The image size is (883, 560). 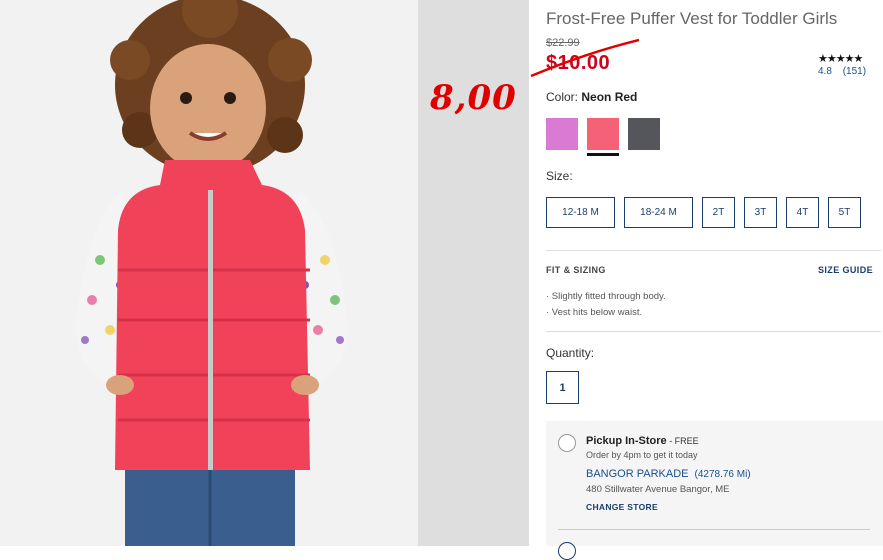 What do you see at coordinates (562, 134) in the screenshot?
I see `swatch-purple` at bounding box center [562, 134].